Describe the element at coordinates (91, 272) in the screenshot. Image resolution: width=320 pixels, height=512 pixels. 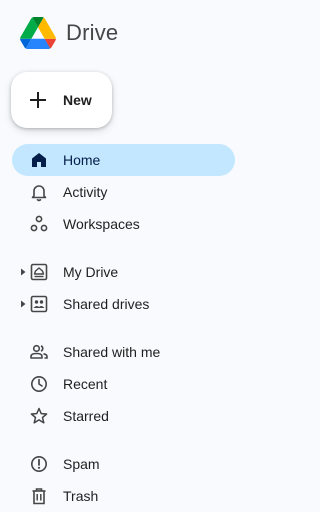
I see `sidebar-item-label: My Drive` at that location.